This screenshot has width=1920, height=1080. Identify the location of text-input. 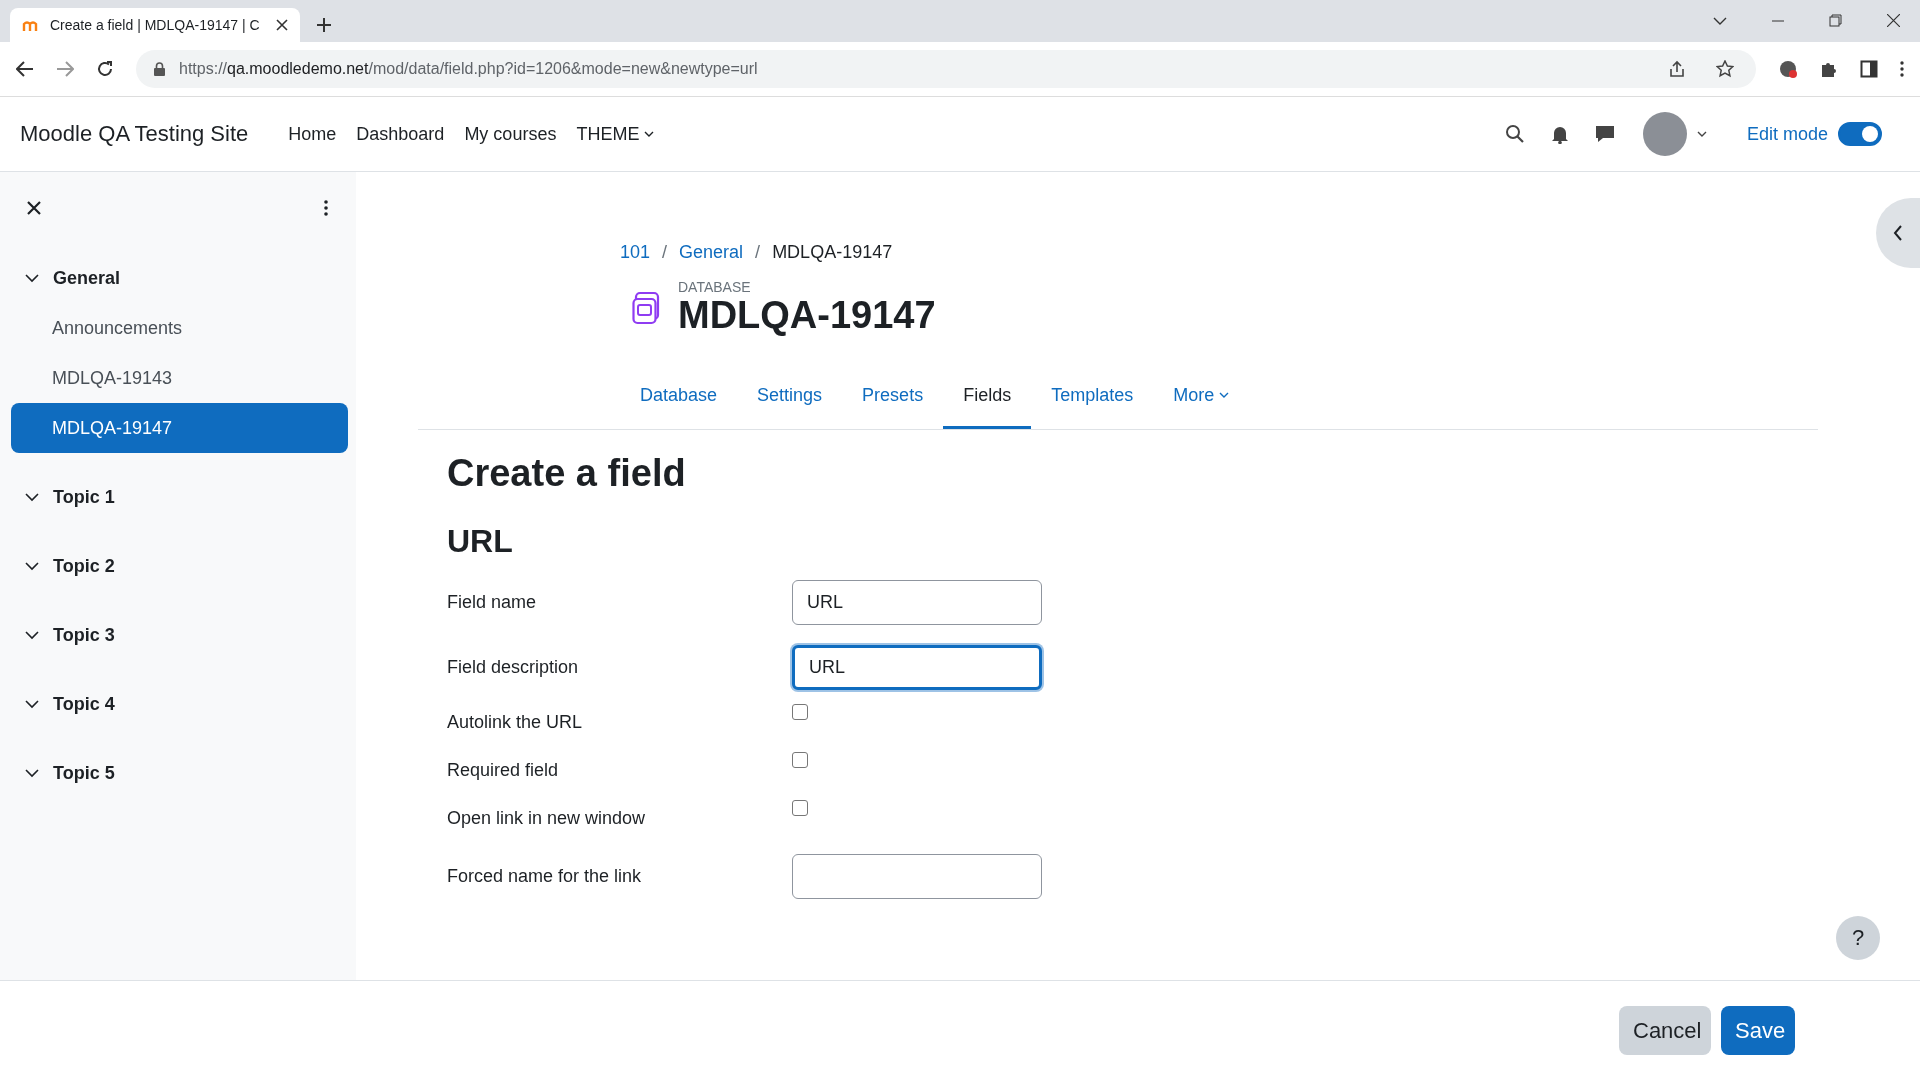
(917, 876).